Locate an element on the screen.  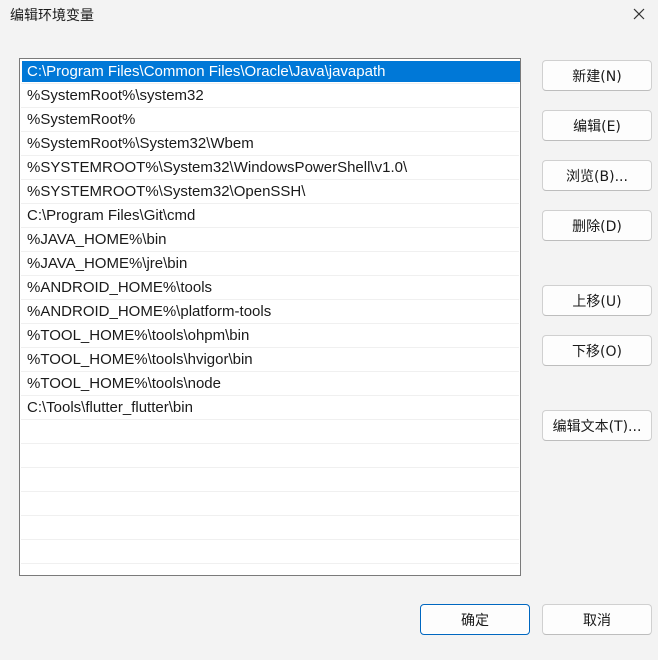
edit-button: 编辑(E) is located at coordinates (597, 125).